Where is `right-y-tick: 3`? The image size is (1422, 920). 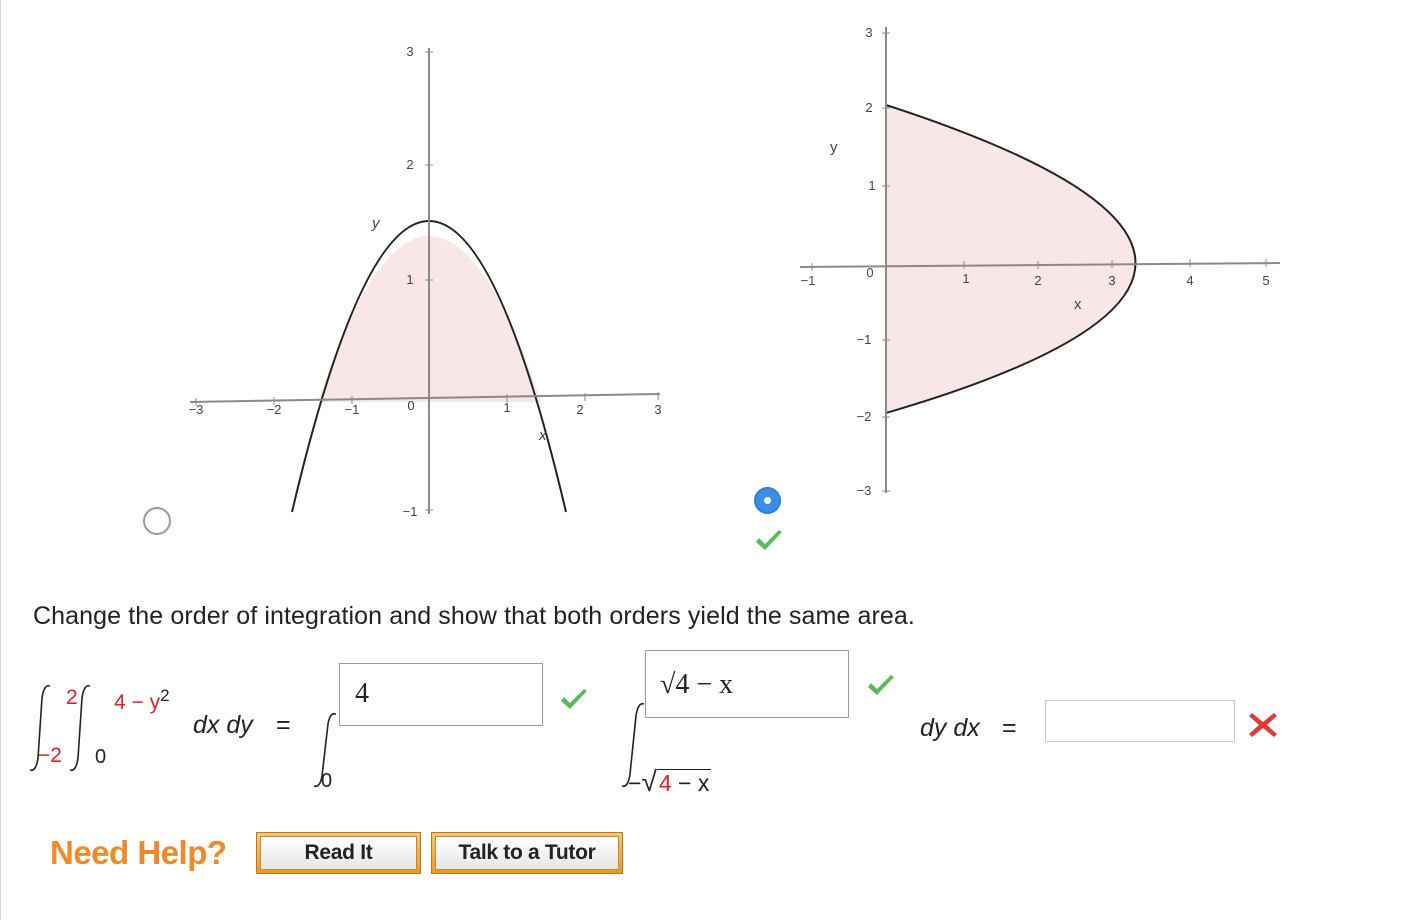 right-y-tick: 3 is located at coordinates (868, 32).